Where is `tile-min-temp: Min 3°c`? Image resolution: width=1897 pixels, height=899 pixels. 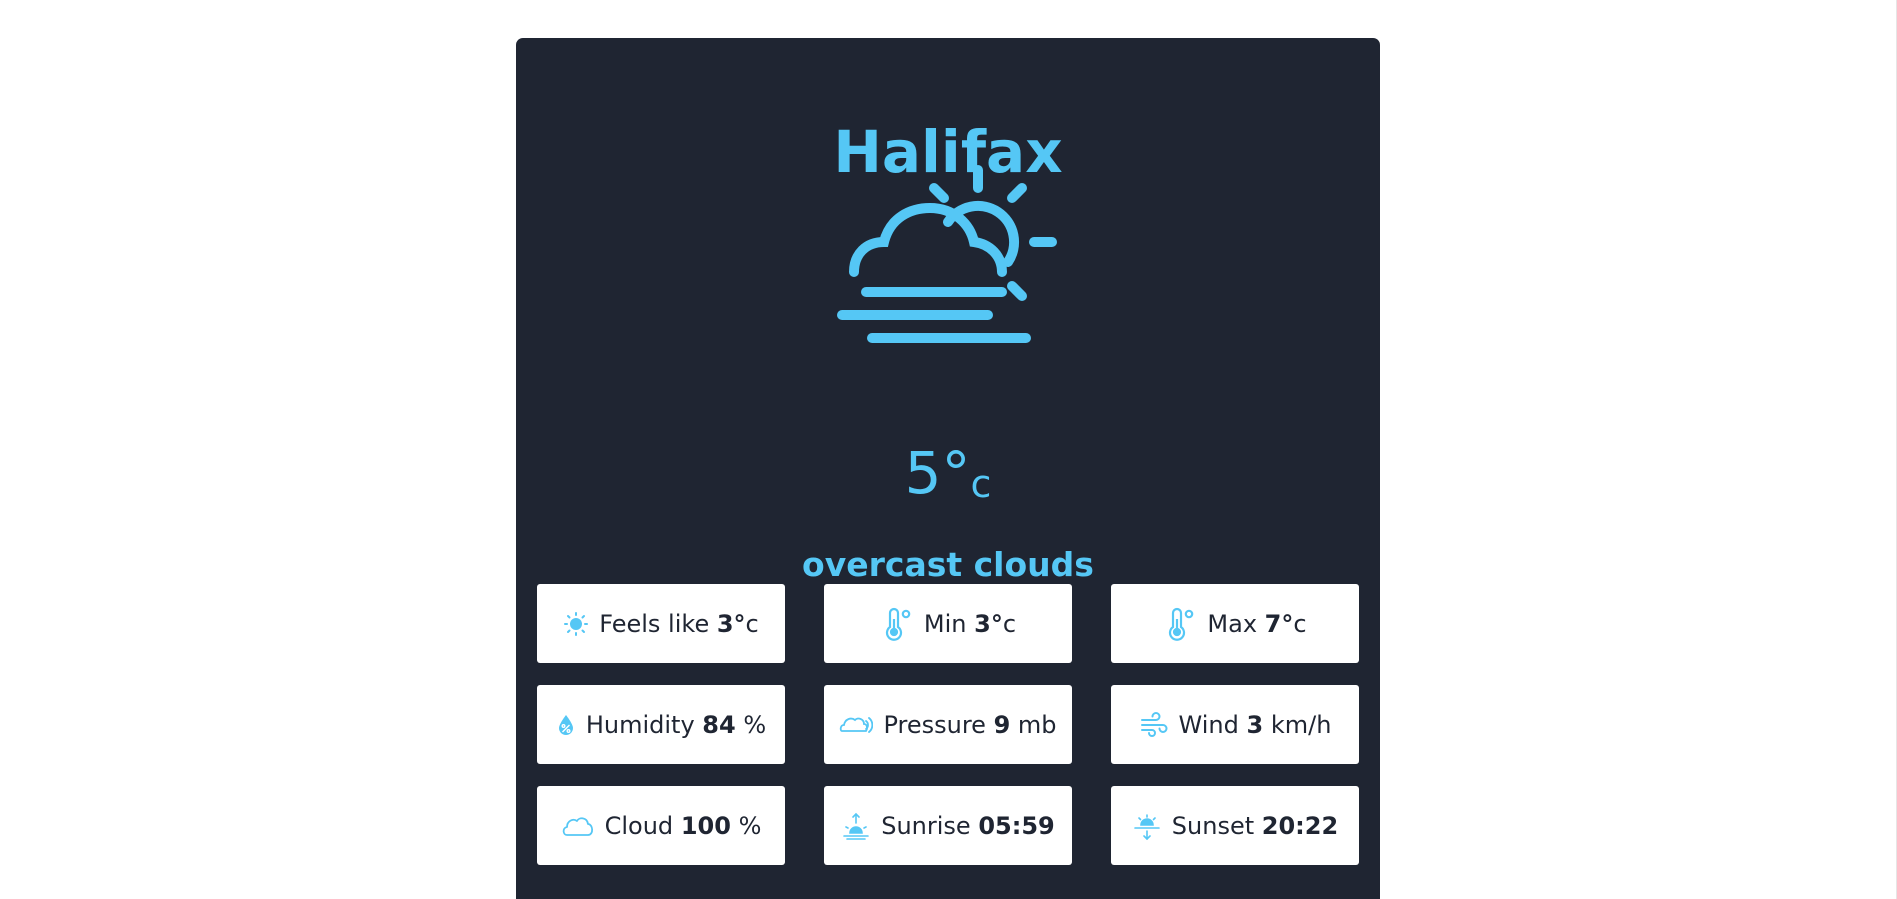
tile-min-temp: Min 3°c is located at coordinates (948, 623).